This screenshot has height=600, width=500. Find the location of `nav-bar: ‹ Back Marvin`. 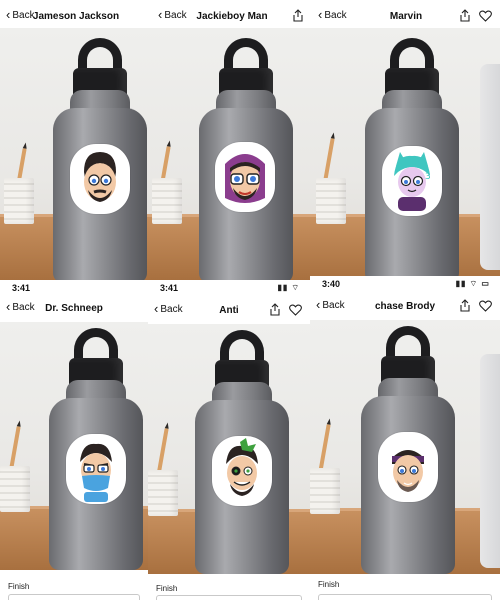

nav-bar: ‹ Back Marvin is located at coordinates (406, 17).